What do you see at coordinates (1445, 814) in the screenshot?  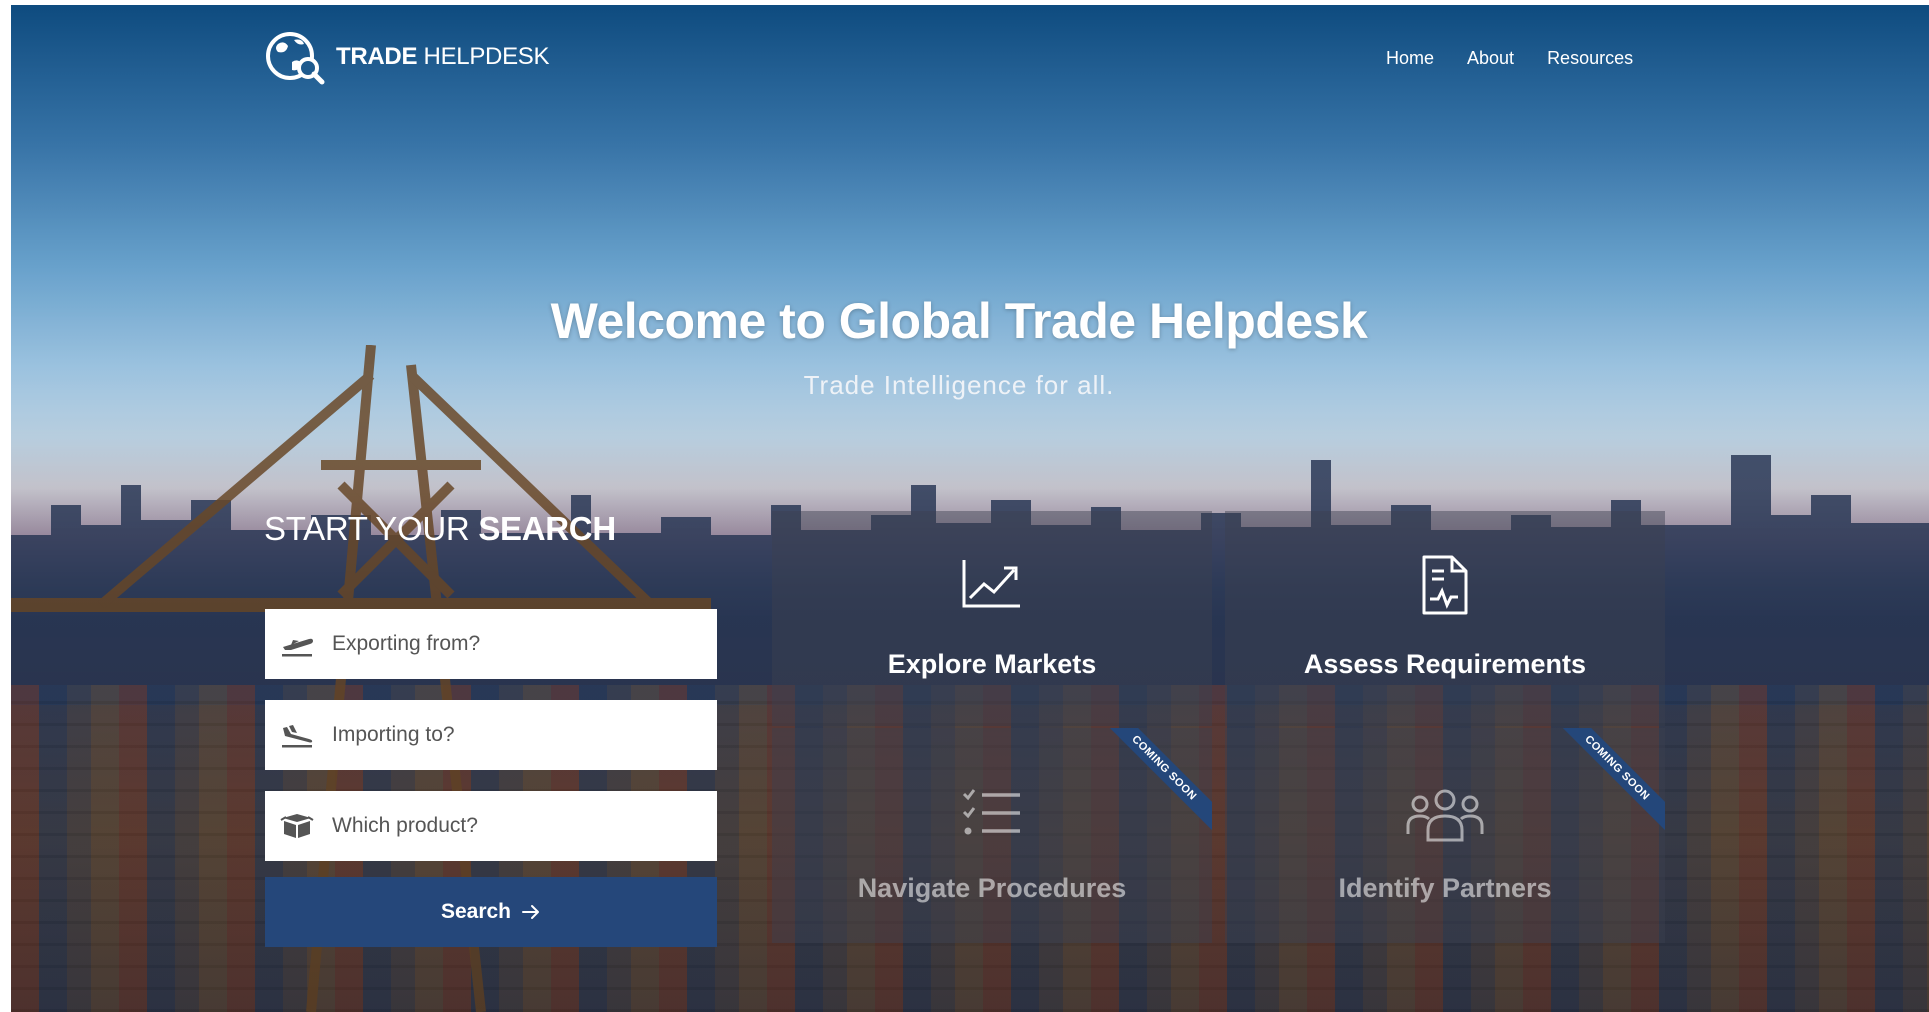 I see `people-group-icon` at bounding box center [1445, 814].